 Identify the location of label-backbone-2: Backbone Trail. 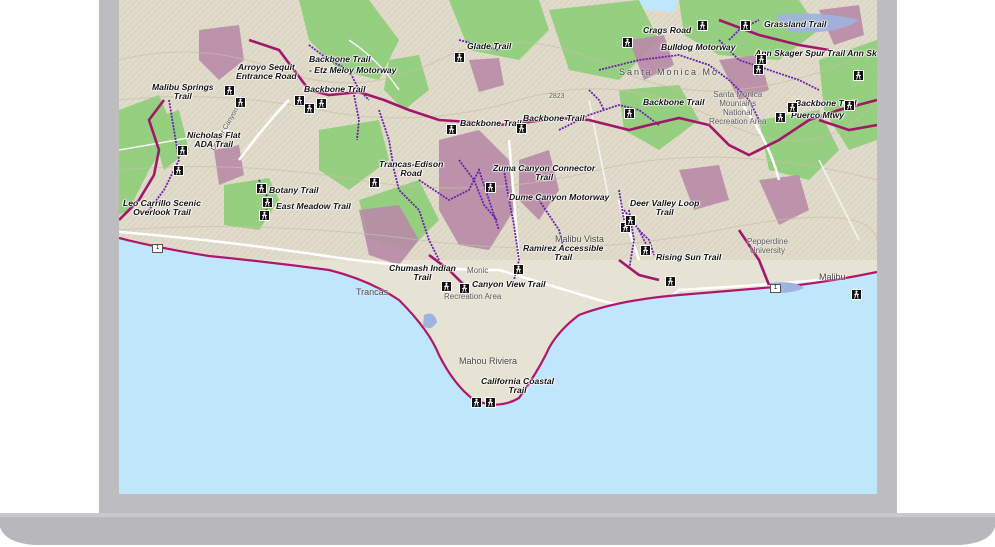
(339, 59).